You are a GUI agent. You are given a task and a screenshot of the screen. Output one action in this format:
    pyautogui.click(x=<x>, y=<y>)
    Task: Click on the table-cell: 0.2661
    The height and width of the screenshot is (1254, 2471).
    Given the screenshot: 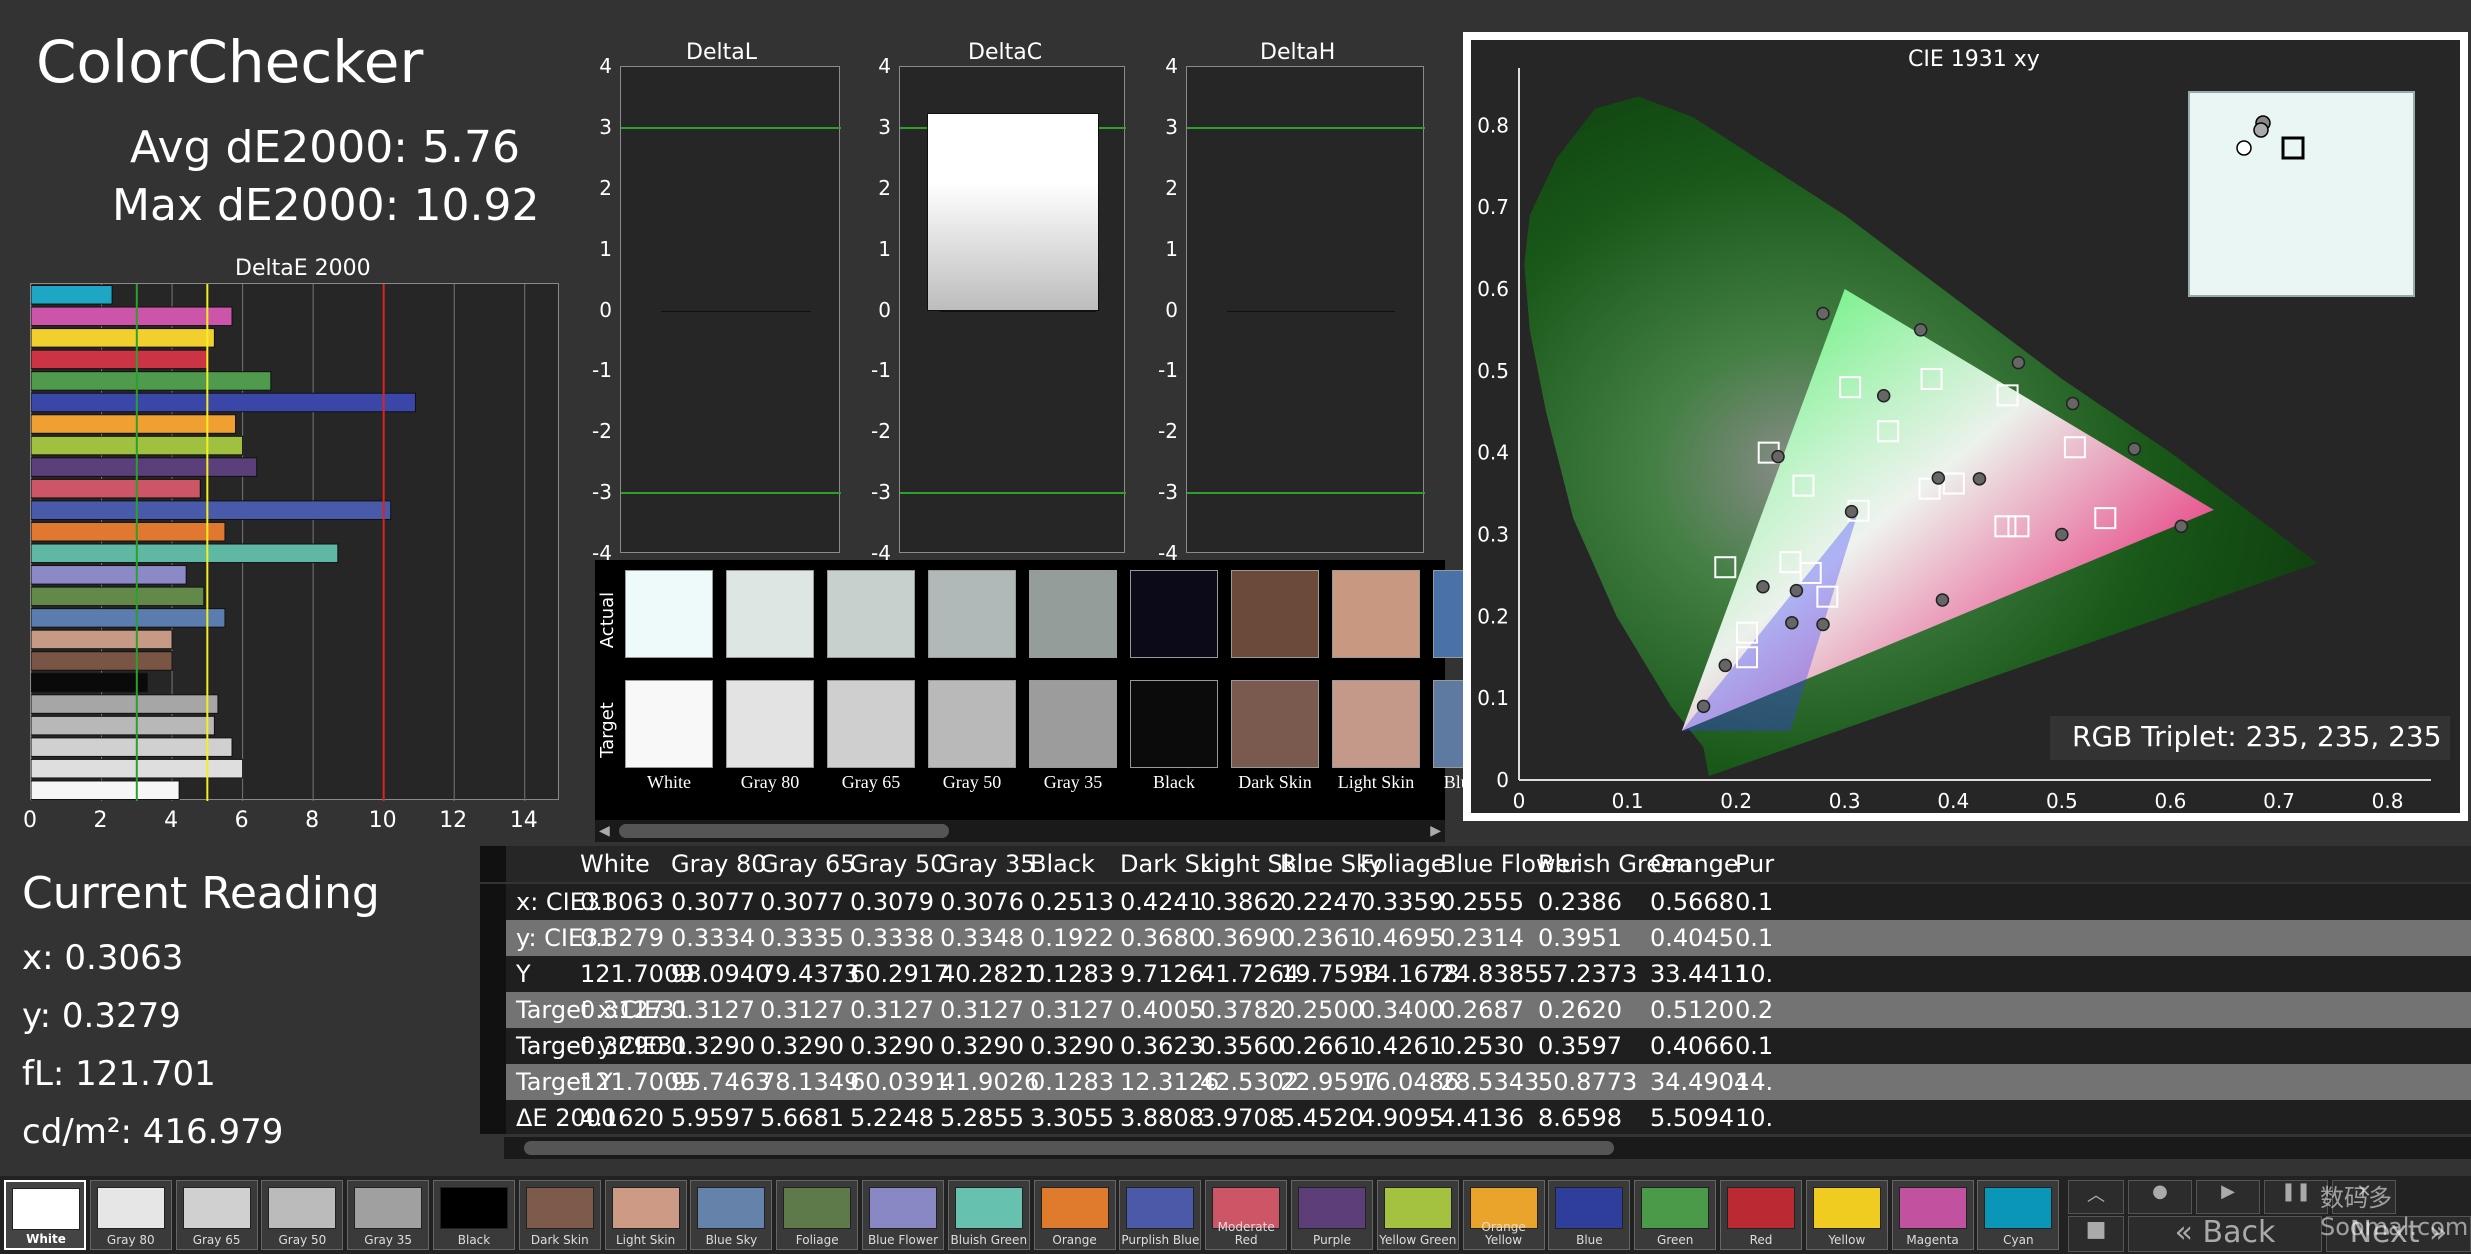 What is the action you would take?
    pyautogui.click(x=1322, y=1046)
    